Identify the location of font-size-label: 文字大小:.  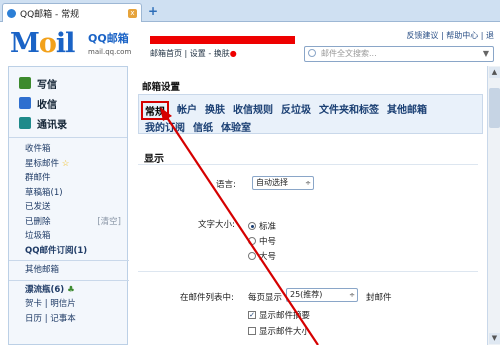
(216, 225).